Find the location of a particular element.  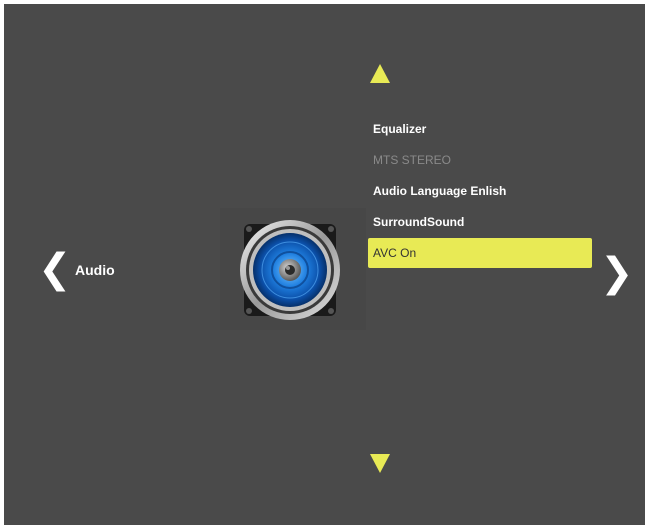

next-category-arrow: ❯ is located at coordinates (617, 273).